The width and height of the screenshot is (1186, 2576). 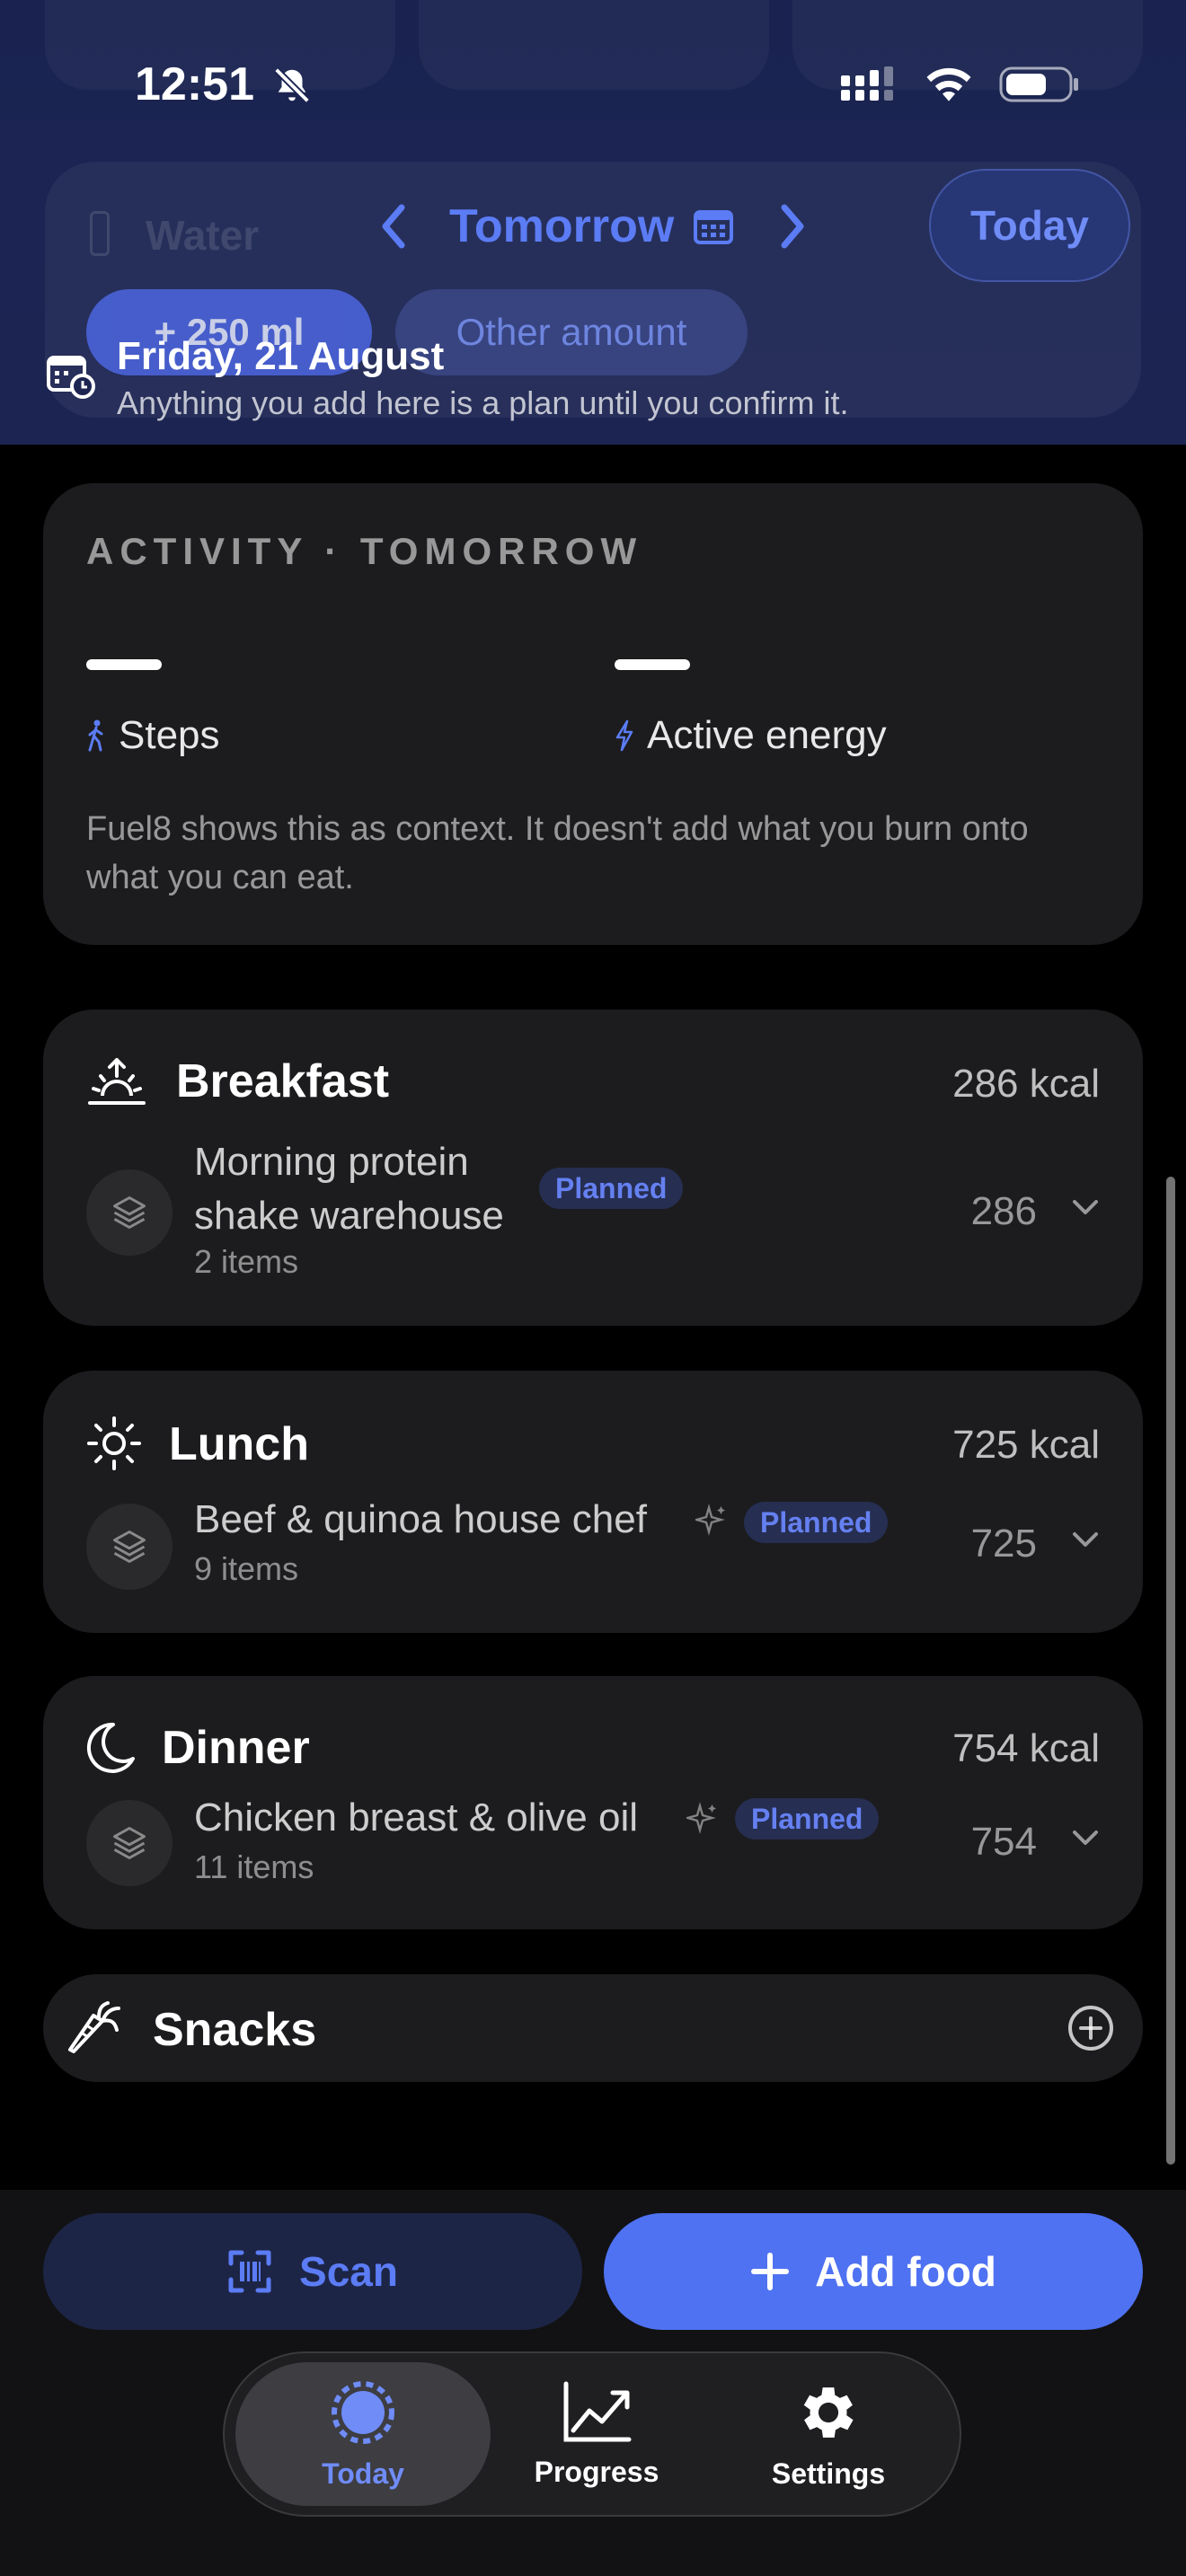 I want to click on today-ring-icon, so click(x=363, y=2412).